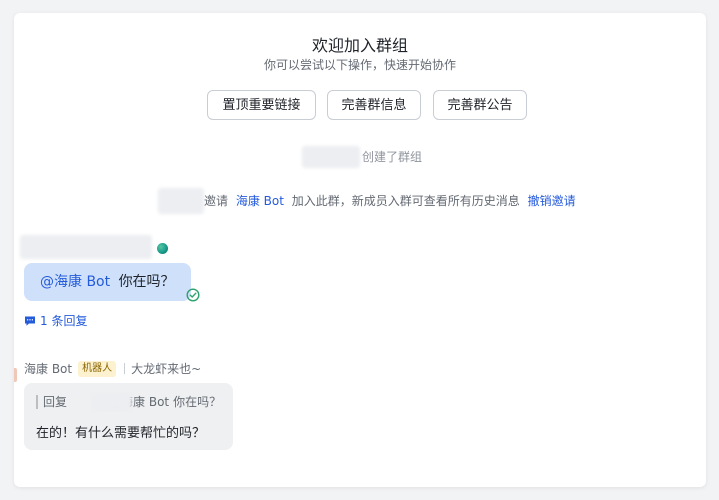  What do you see at coordinates (121, 433) in the screenshot?
I see `bot-message-text: 在的！有什么需要帮忙的吗？` at bounding box center [121, 433].